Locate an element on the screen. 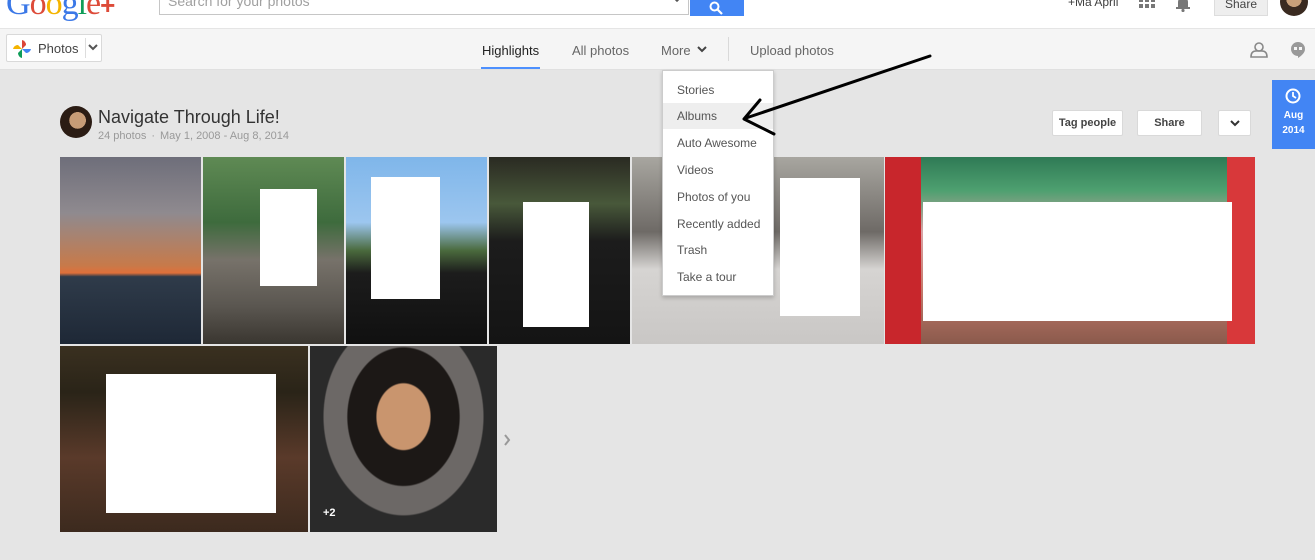 This screenshot has height=560, width=1315. notification-bell-icon is located at coordinates (1183, 6).